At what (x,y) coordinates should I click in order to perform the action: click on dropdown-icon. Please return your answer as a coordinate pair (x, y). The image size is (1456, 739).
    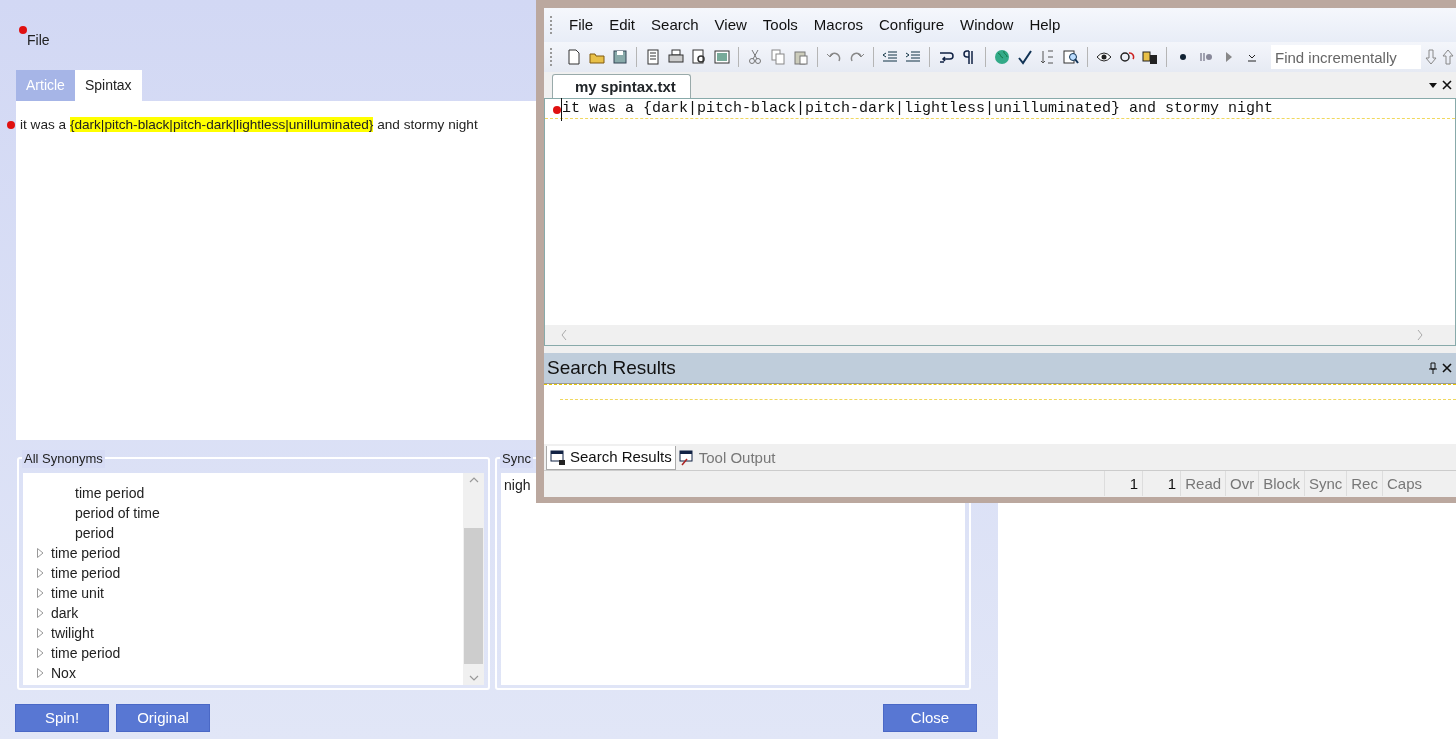
    Looking at the image, I should click on (1433, 85).